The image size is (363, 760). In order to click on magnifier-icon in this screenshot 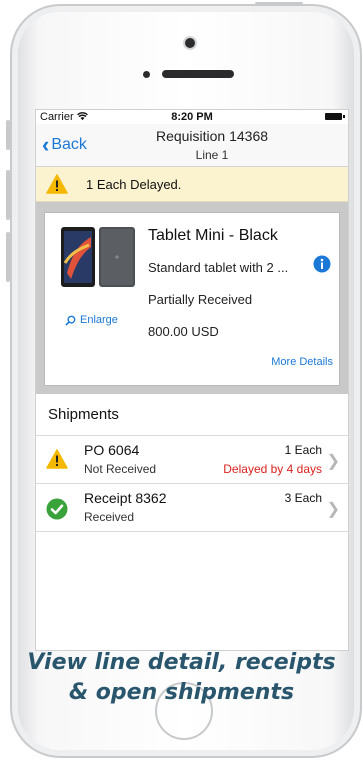, I will do `click(70, 320)`.